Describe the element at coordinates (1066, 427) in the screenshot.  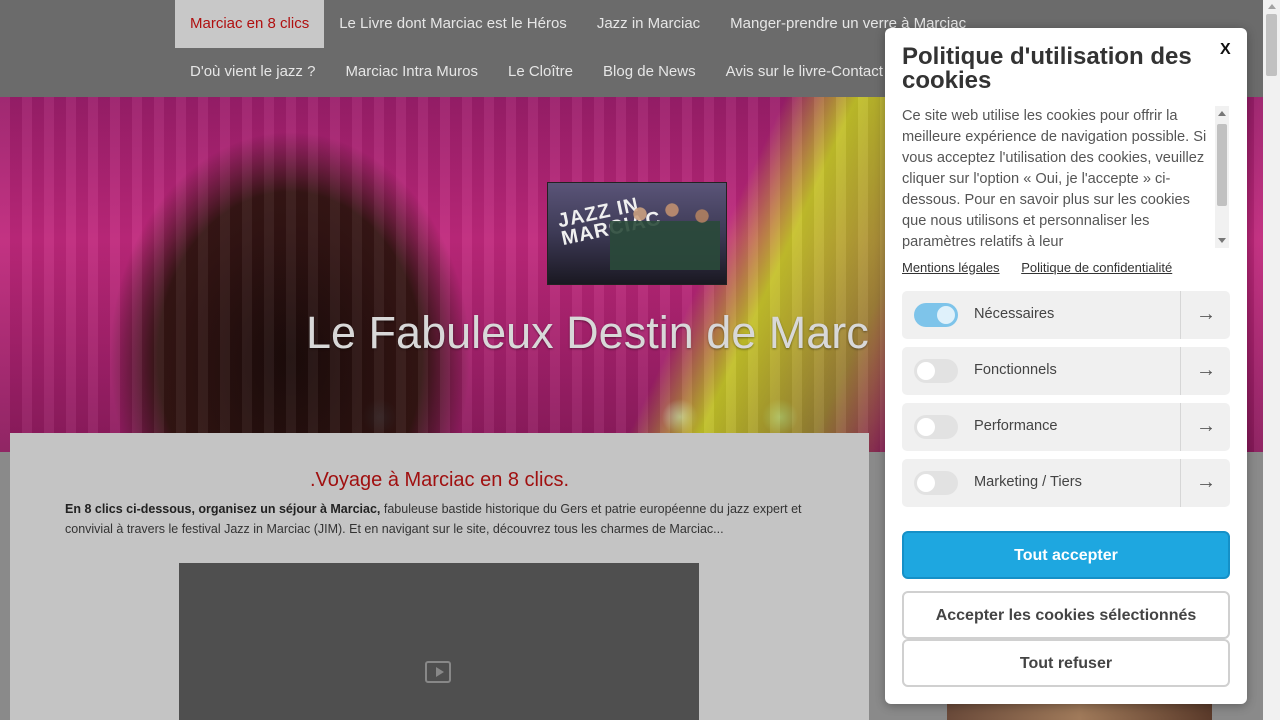
I see `cookie-category-performance: Performance →` at that location.